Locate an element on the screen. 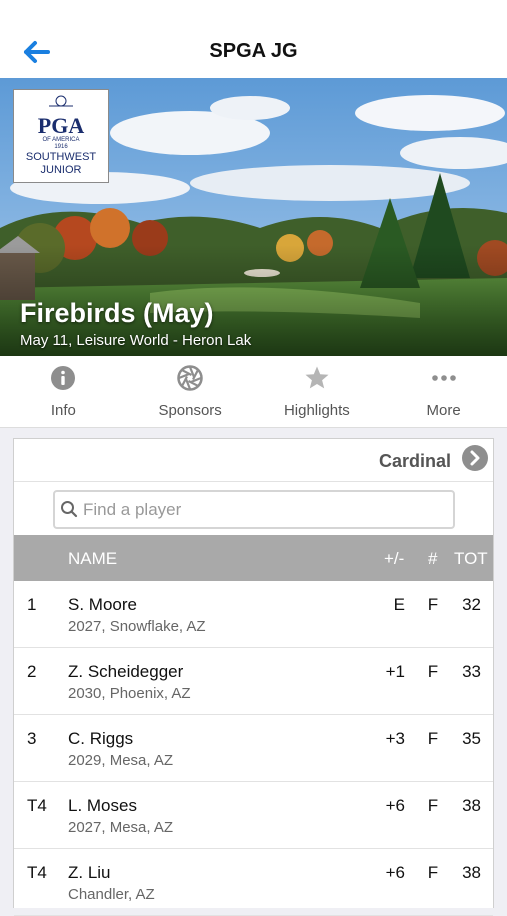 This screenshot has height=916, width=507. player-name: Z. Scheidegger is located at coordinates (126, 671).